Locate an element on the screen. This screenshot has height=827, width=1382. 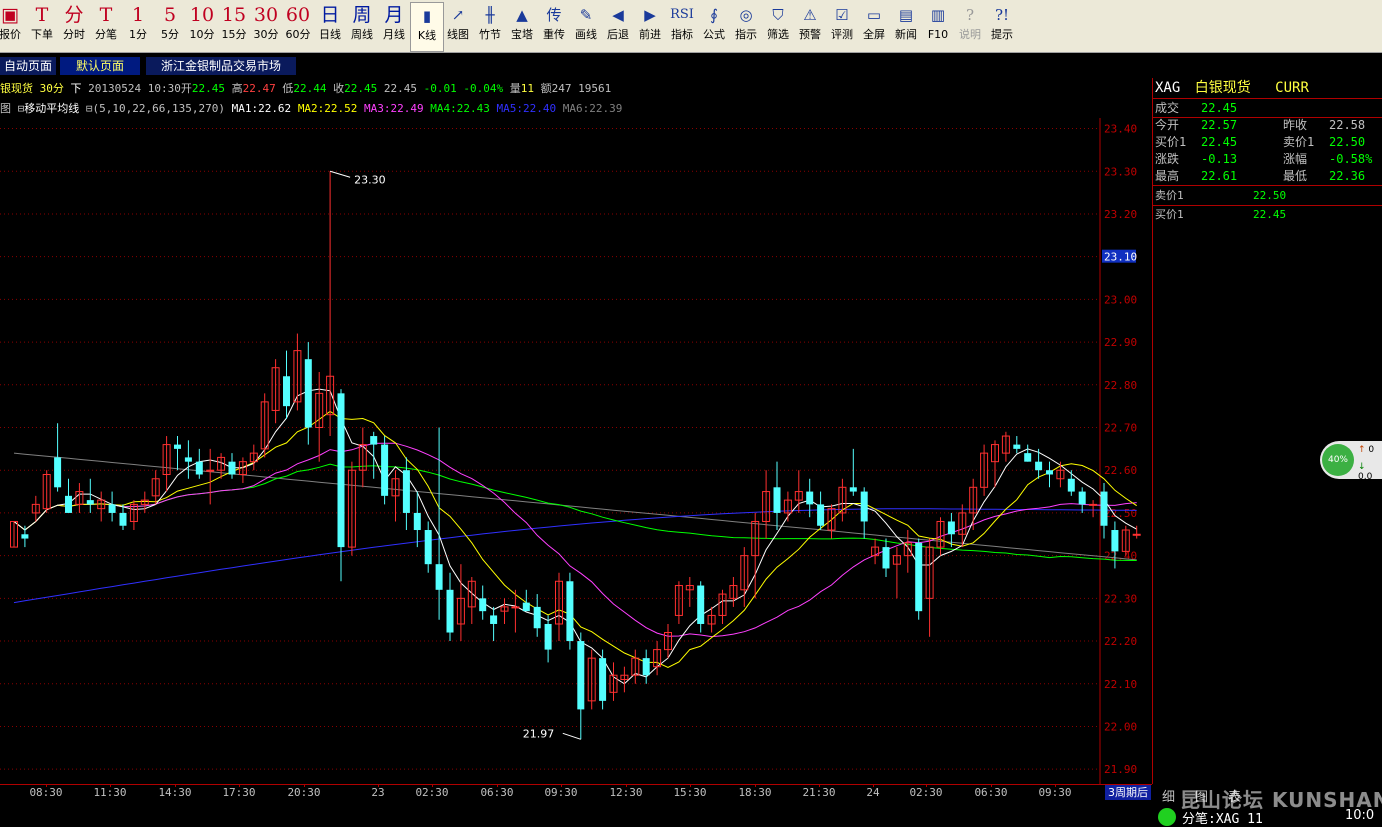
toolbar-news-button: ▤ 新闻 is located at coordinates (906, 26).